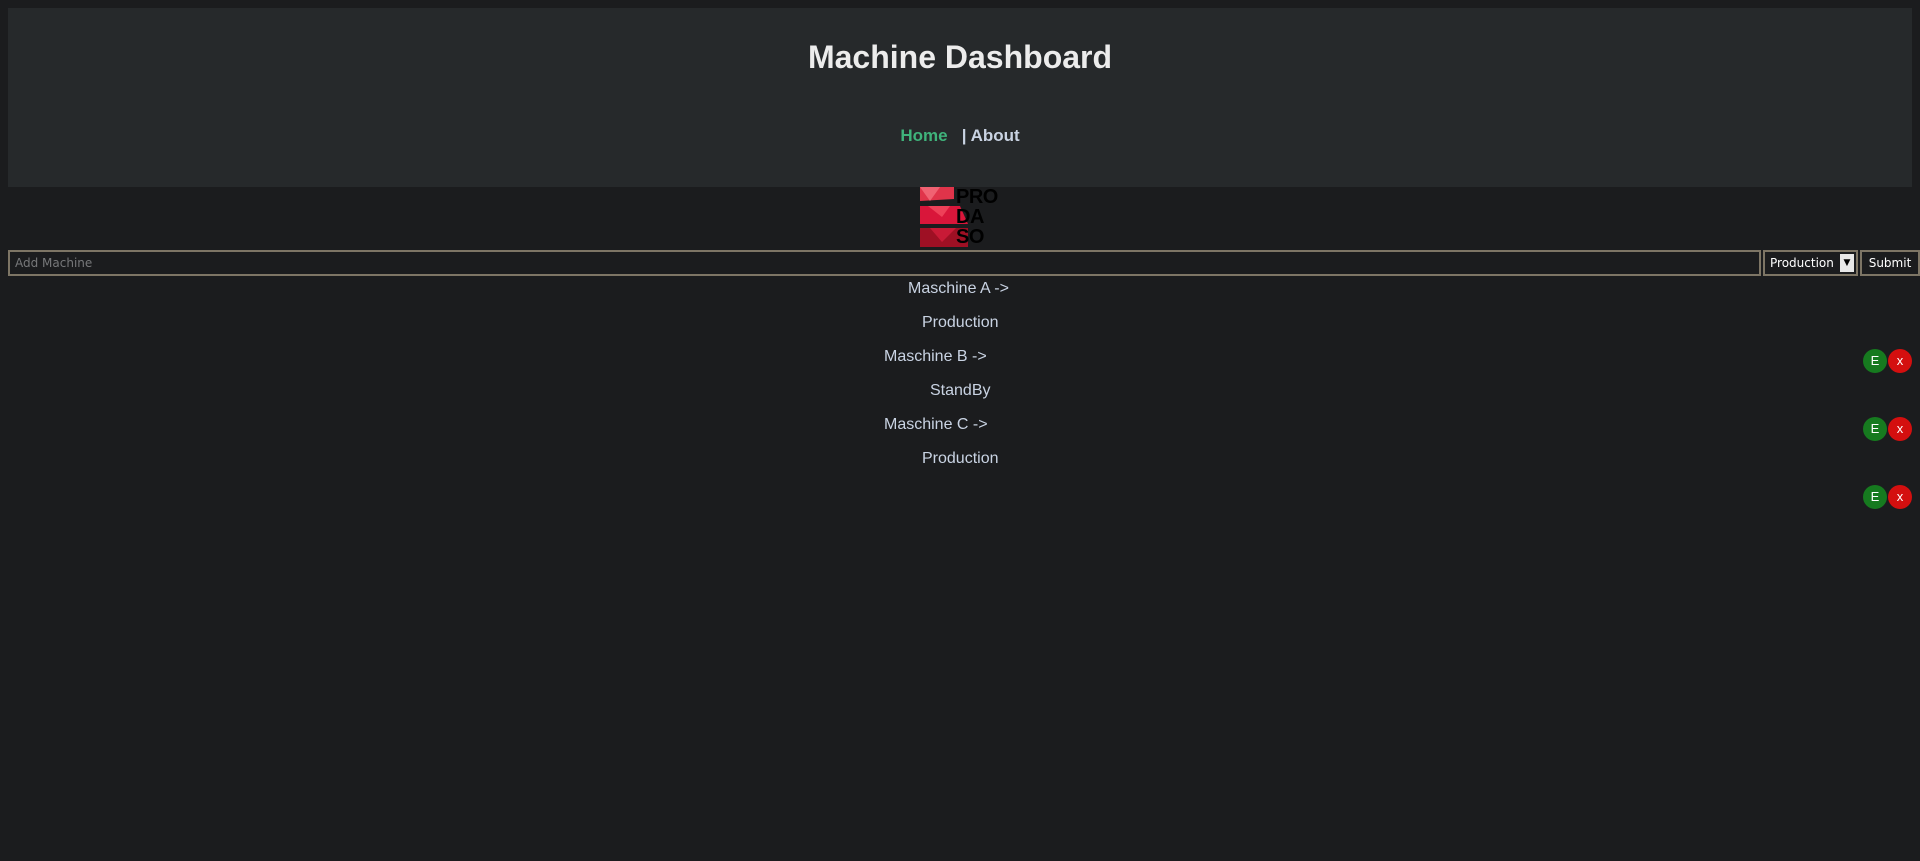 The height and width of the screenshot is (861, 1920). What do you see at coordinates (923, 135) in the screenshot?
I see `nav-home-link: Home` at bounding box center [923, 135].